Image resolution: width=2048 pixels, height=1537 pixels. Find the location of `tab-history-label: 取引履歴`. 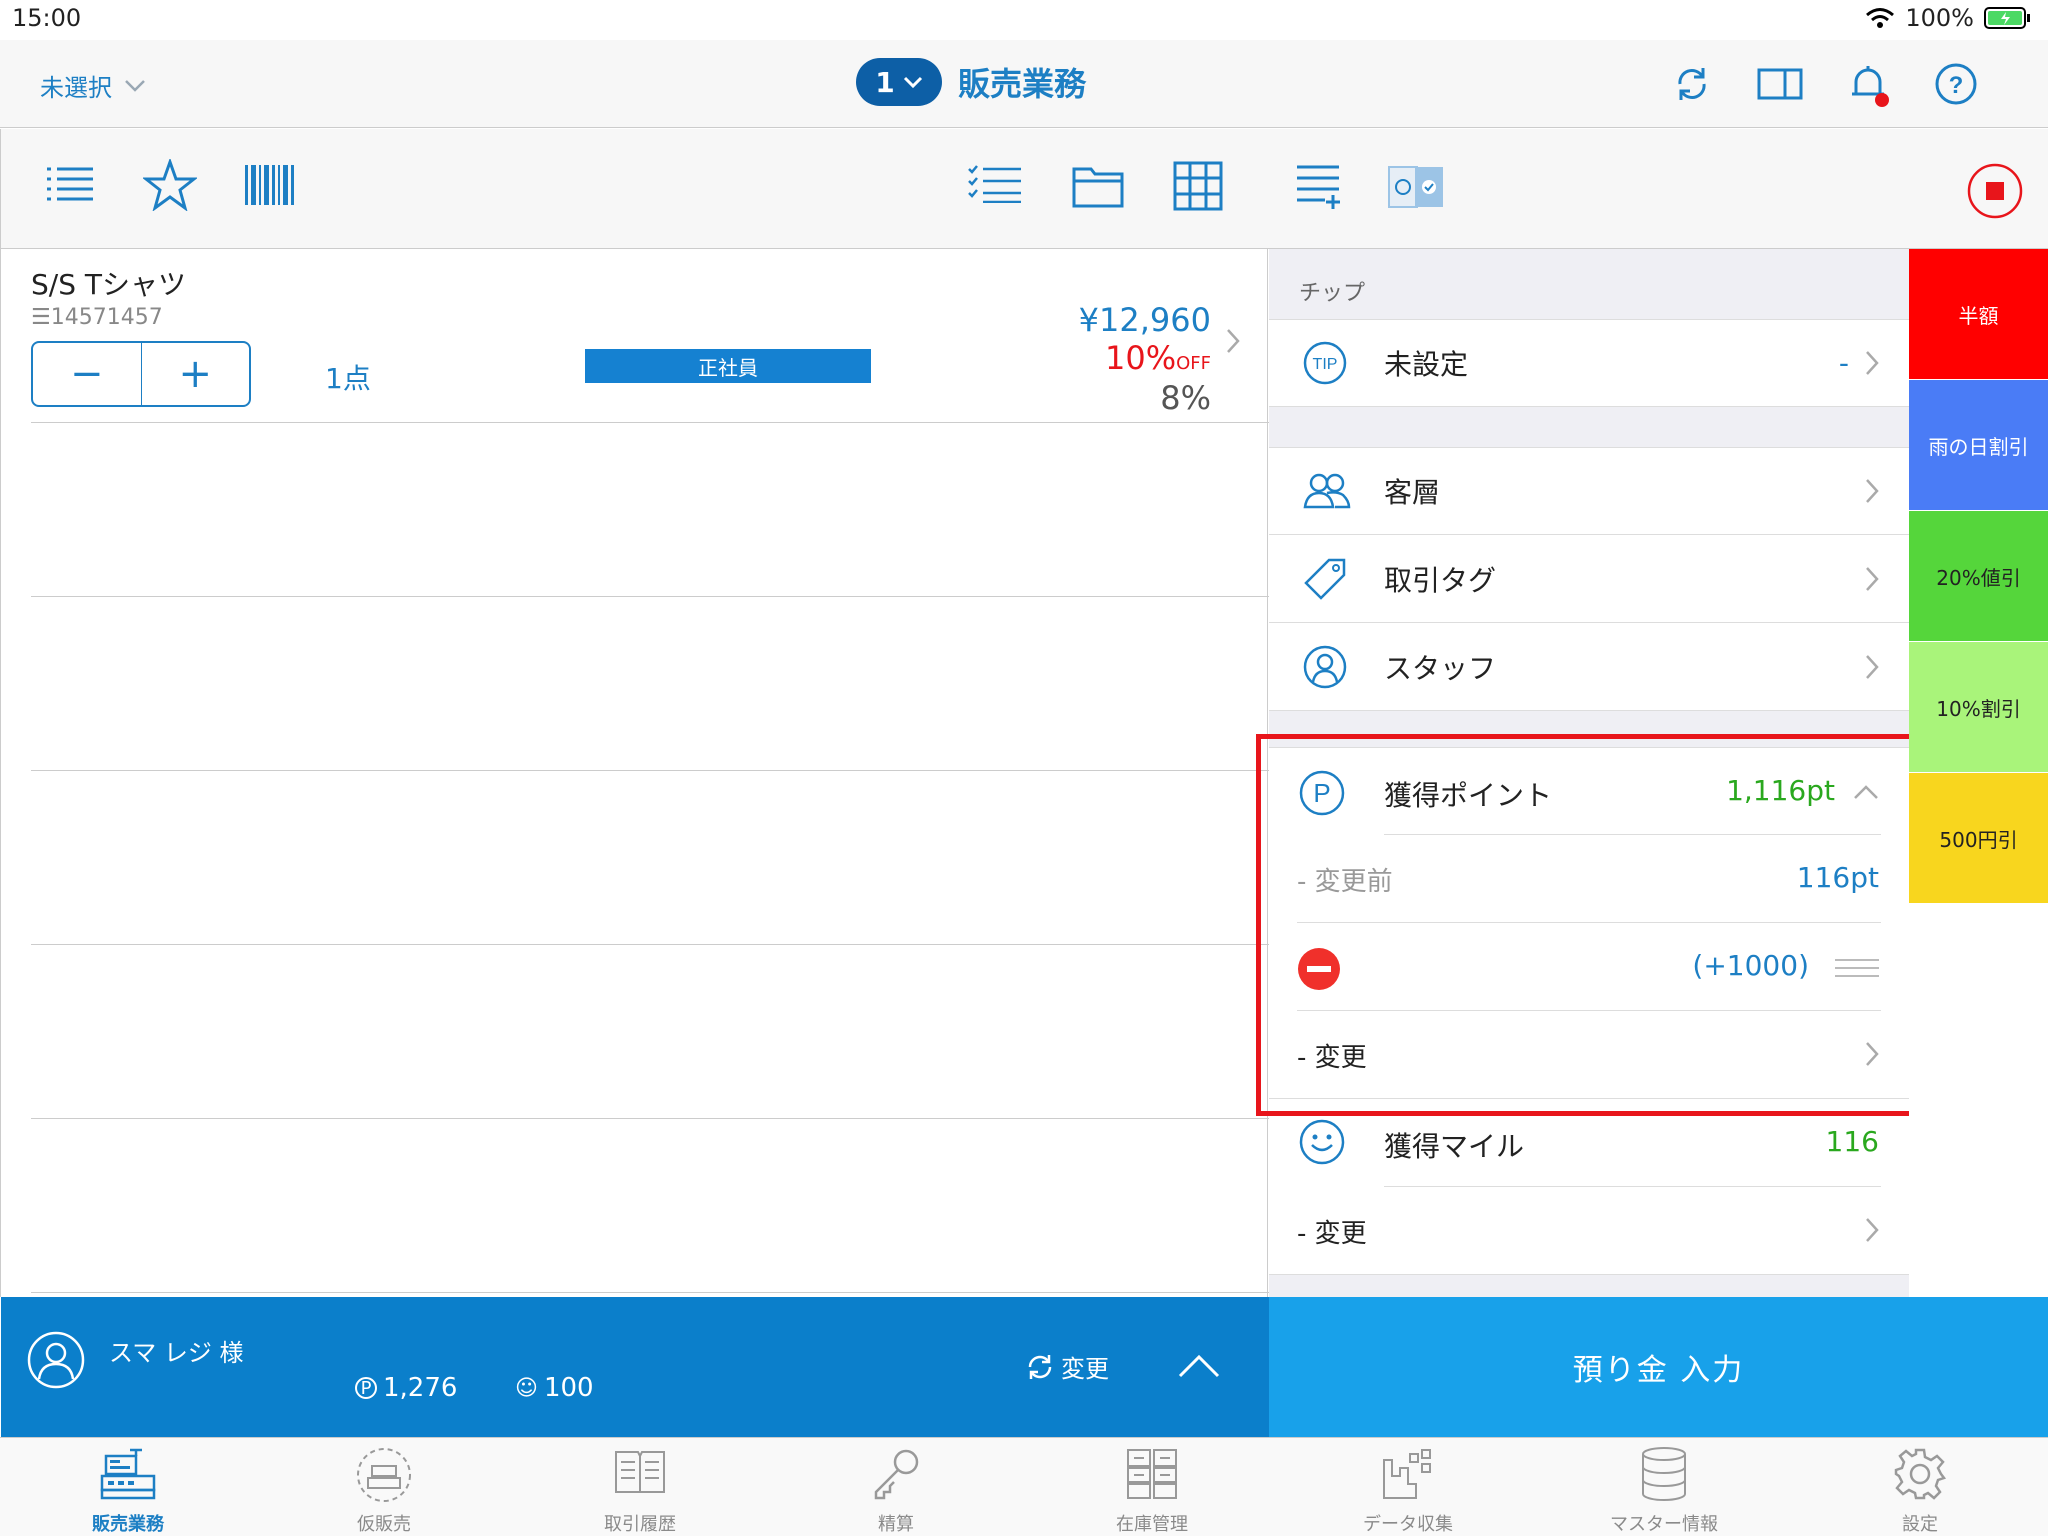

tab-history-label: 取引履歴 is located at coordinates (640, 1524).